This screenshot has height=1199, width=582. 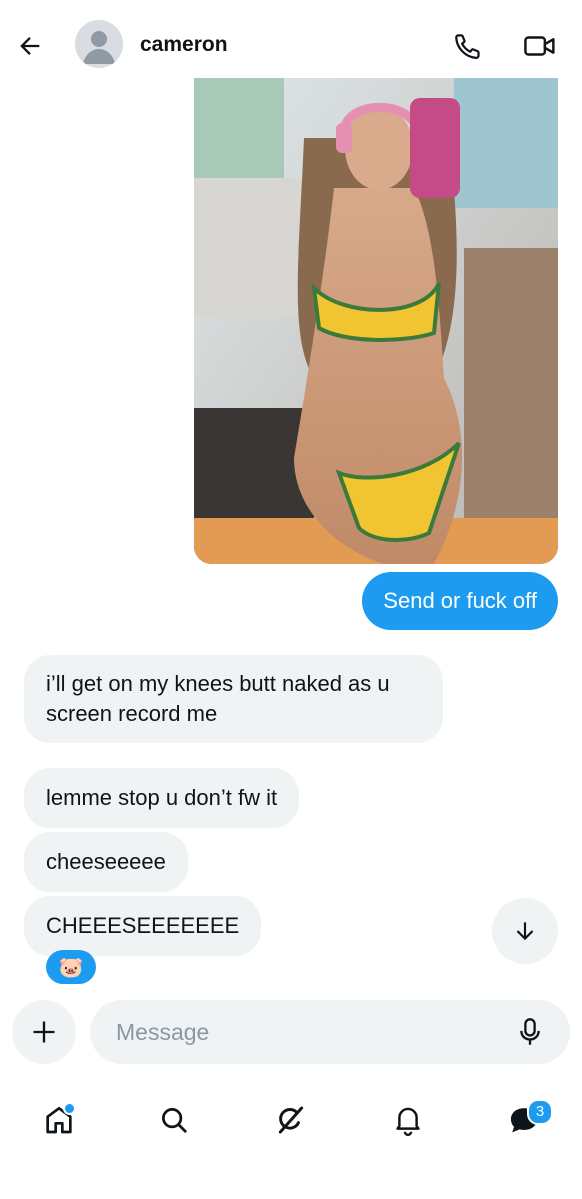 I want to click on microphone-icon, so click(x=530, y=1032).